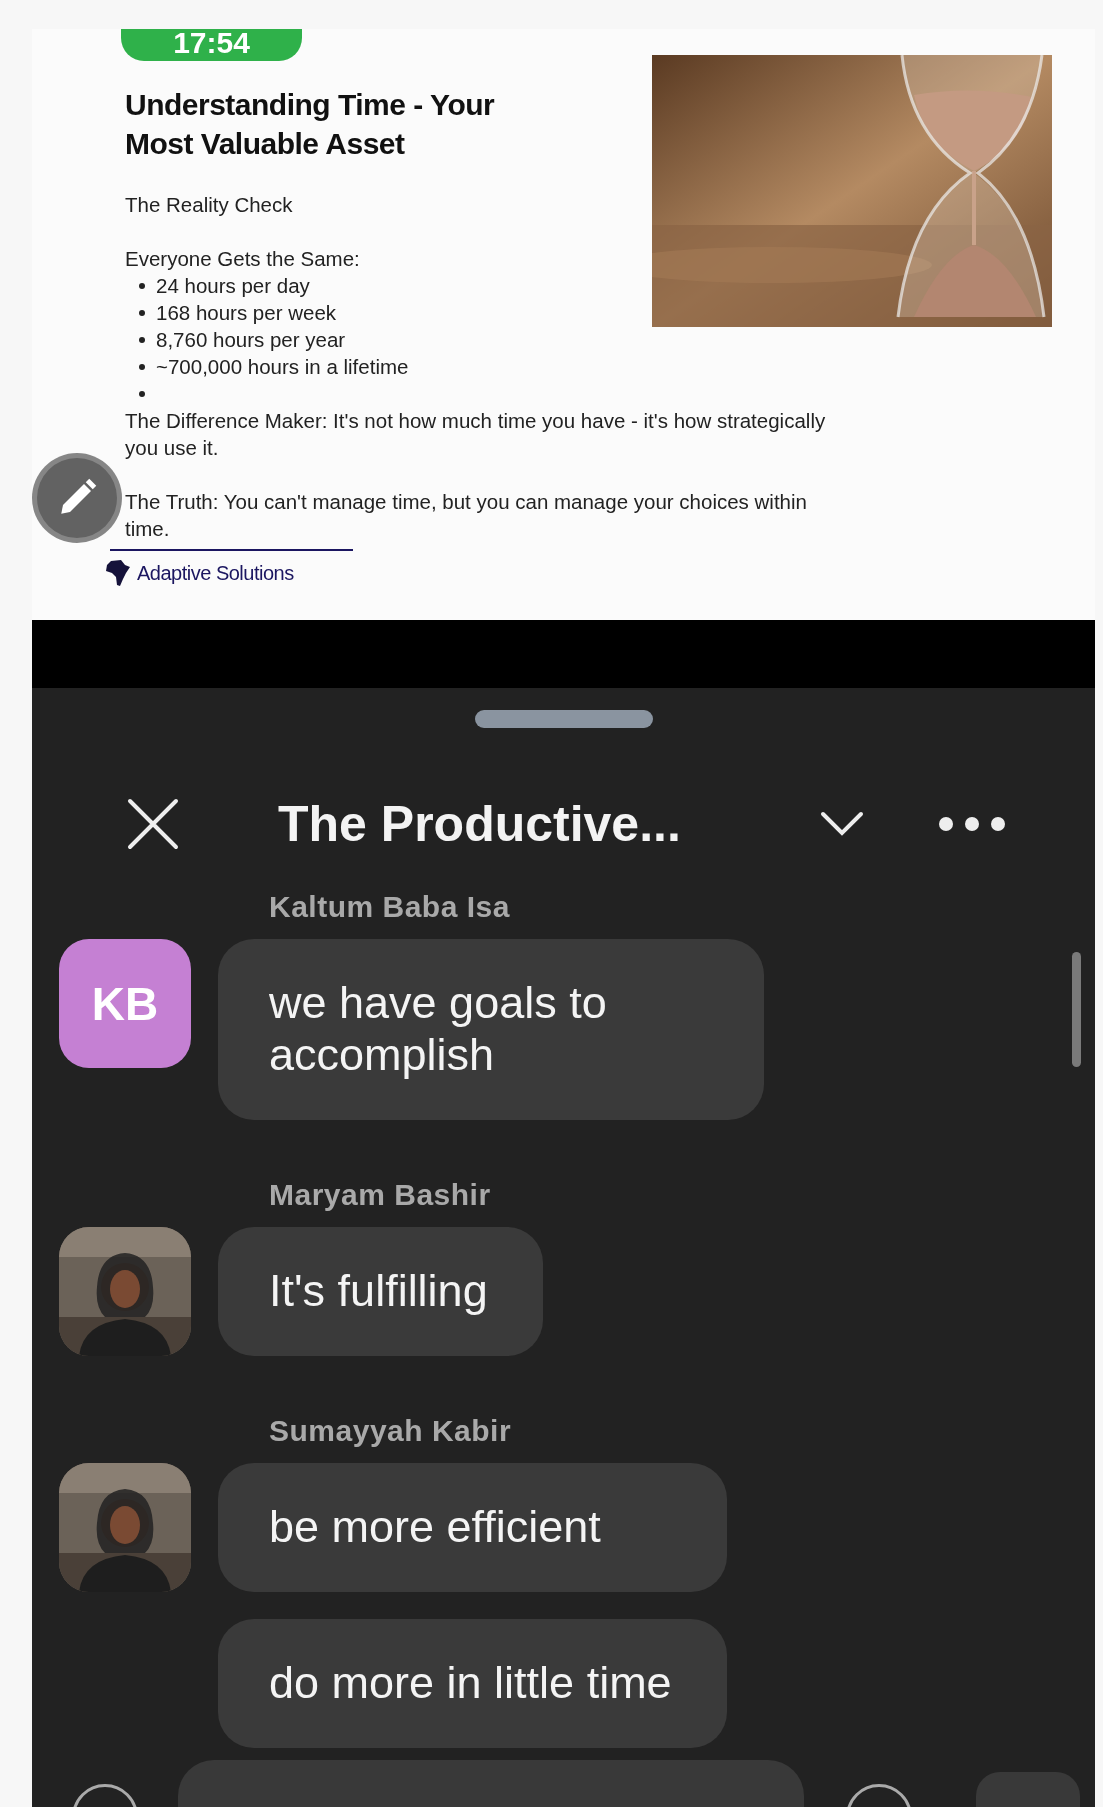 The image size is (1103, 1807). What do you see at coordinates (476, 434) in the screenshot?
I see `slide-paragraph: The Difference Maker: It's not how much time you have - it's how strategically you use it.` at bounding box center [476, 434].